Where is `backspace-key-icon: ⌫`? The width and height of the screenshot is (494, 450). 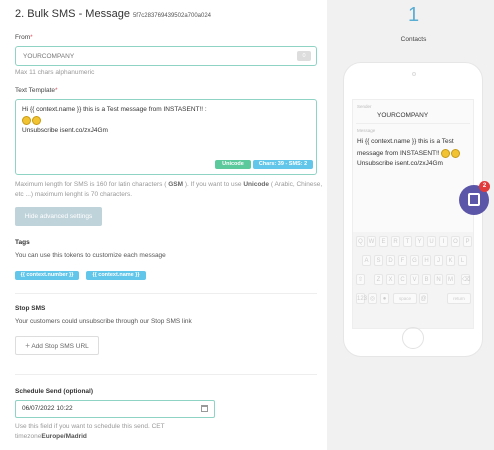 backspace-key-icon: ⌫ is located at coordinates (465, 279).